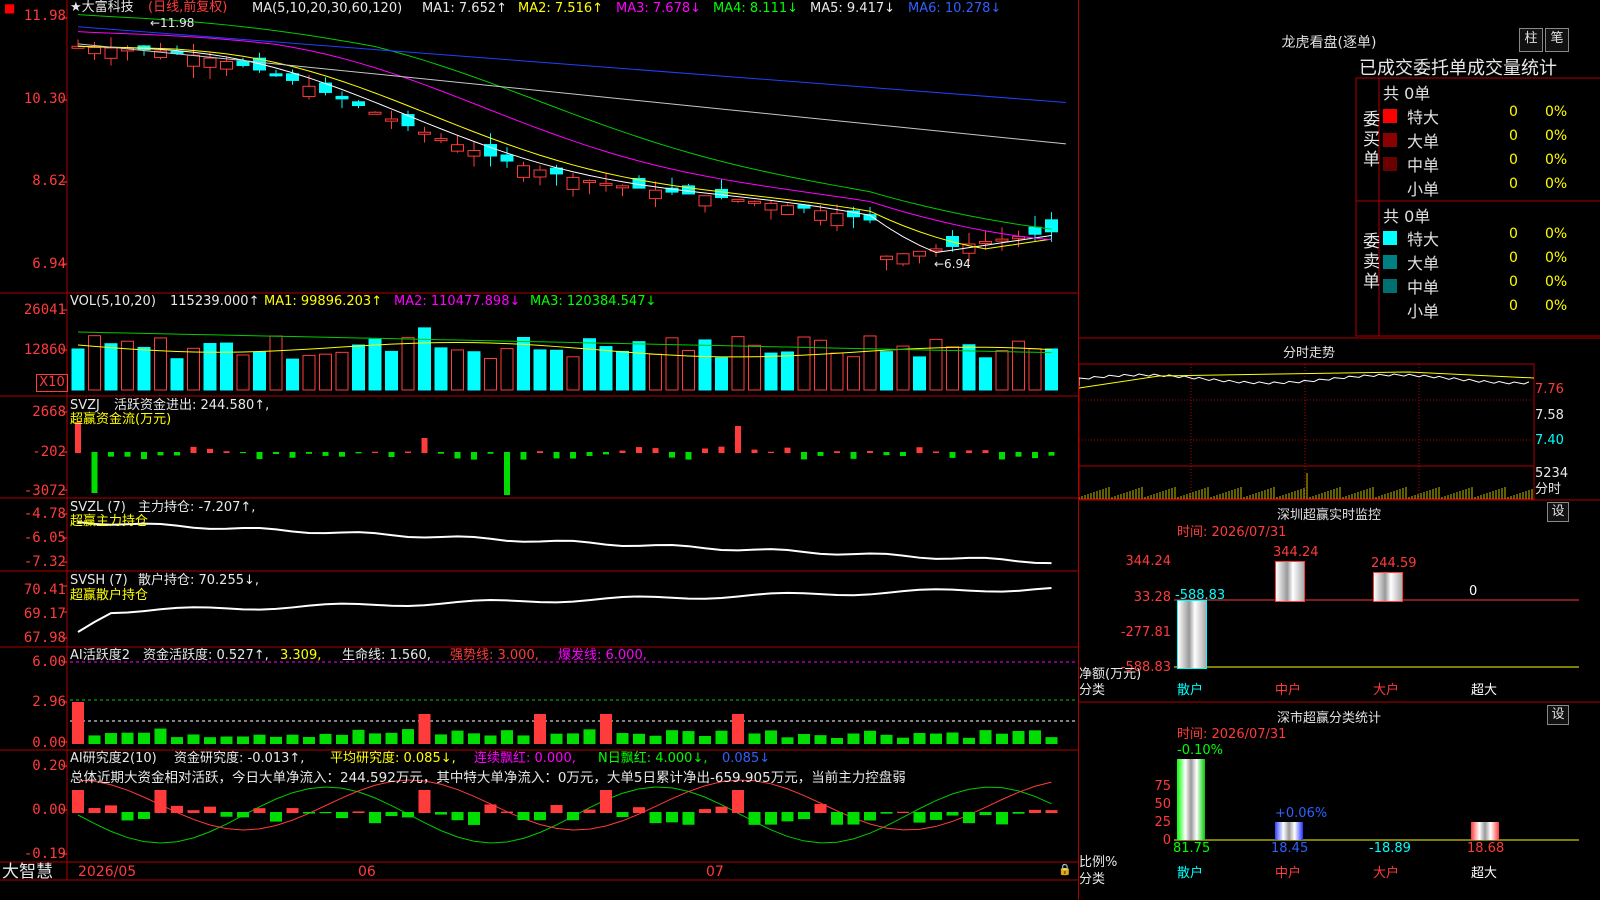  What do you see at coordinates (102, 7) in the screenshot?
I see `stock-title: ★大富科技` at bounding box center [102, 7].